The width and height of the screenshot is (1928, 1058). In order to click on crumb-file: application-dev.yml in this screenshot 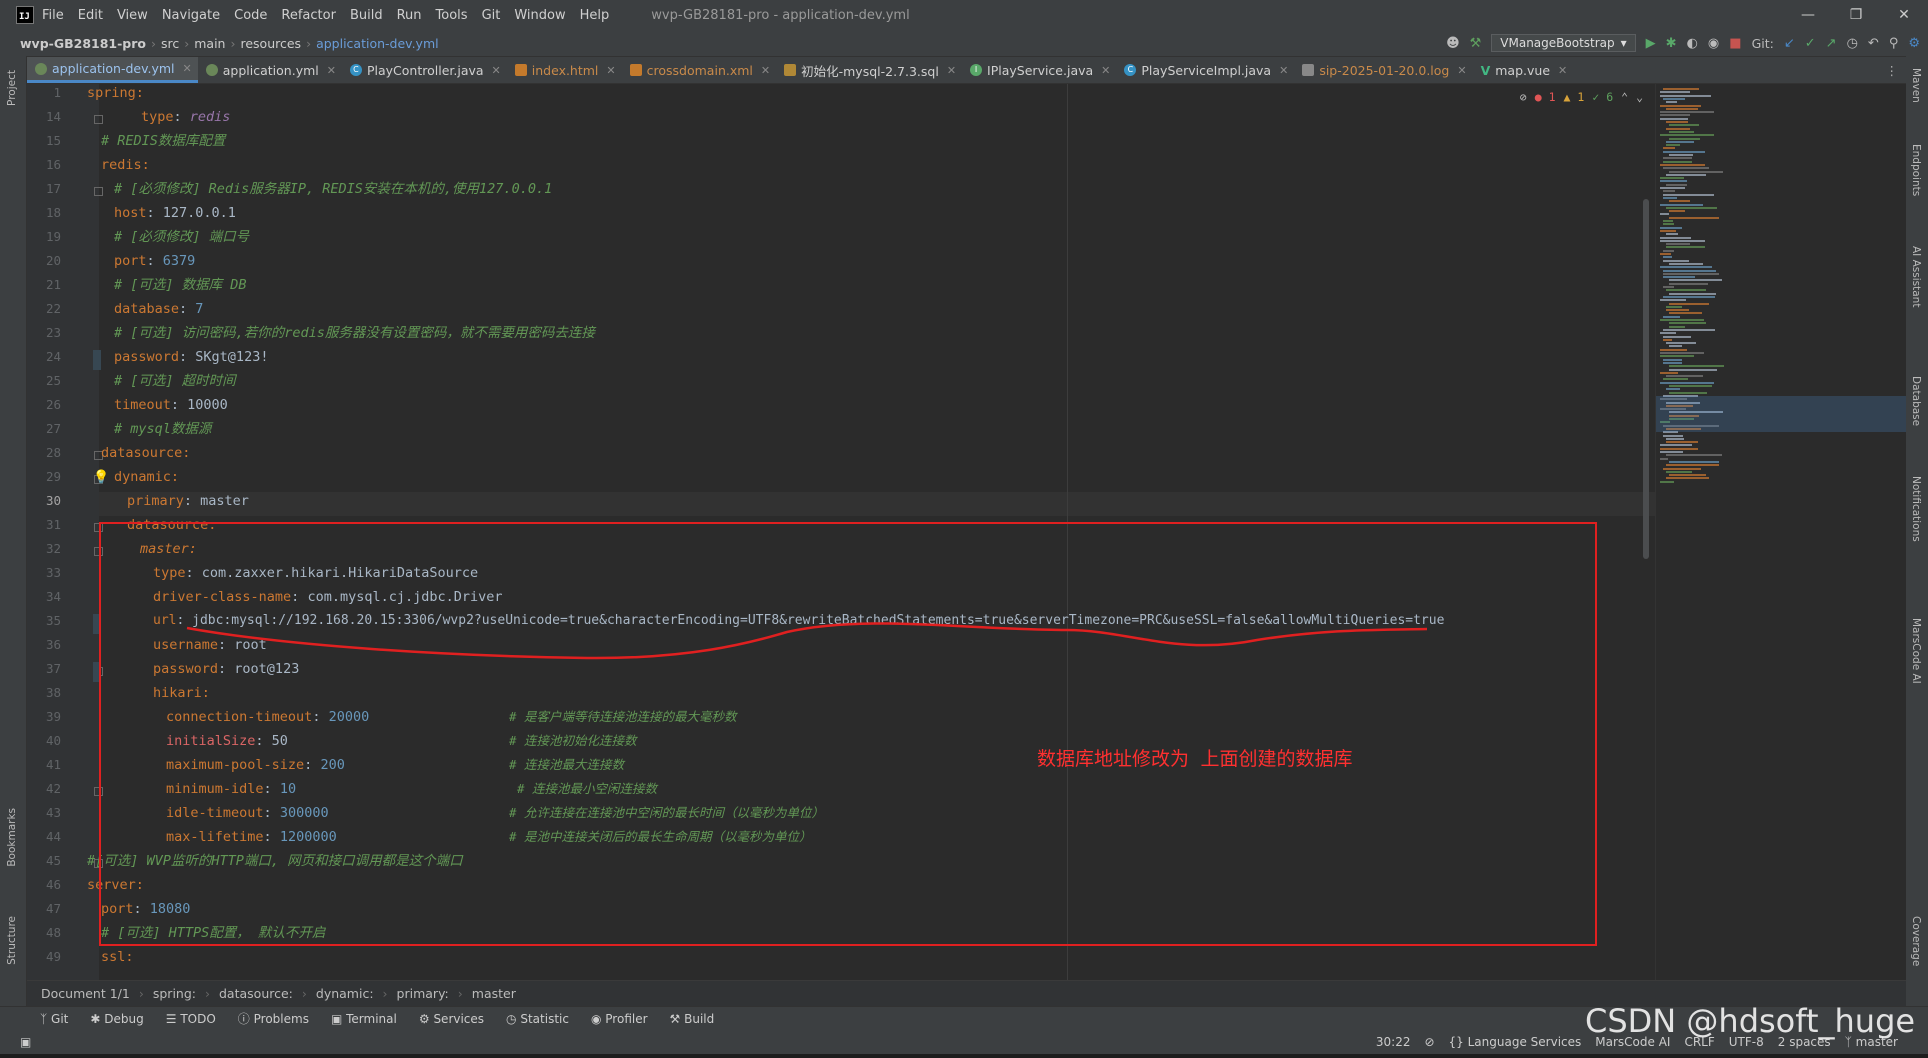, I will do `click(377, 43)`.